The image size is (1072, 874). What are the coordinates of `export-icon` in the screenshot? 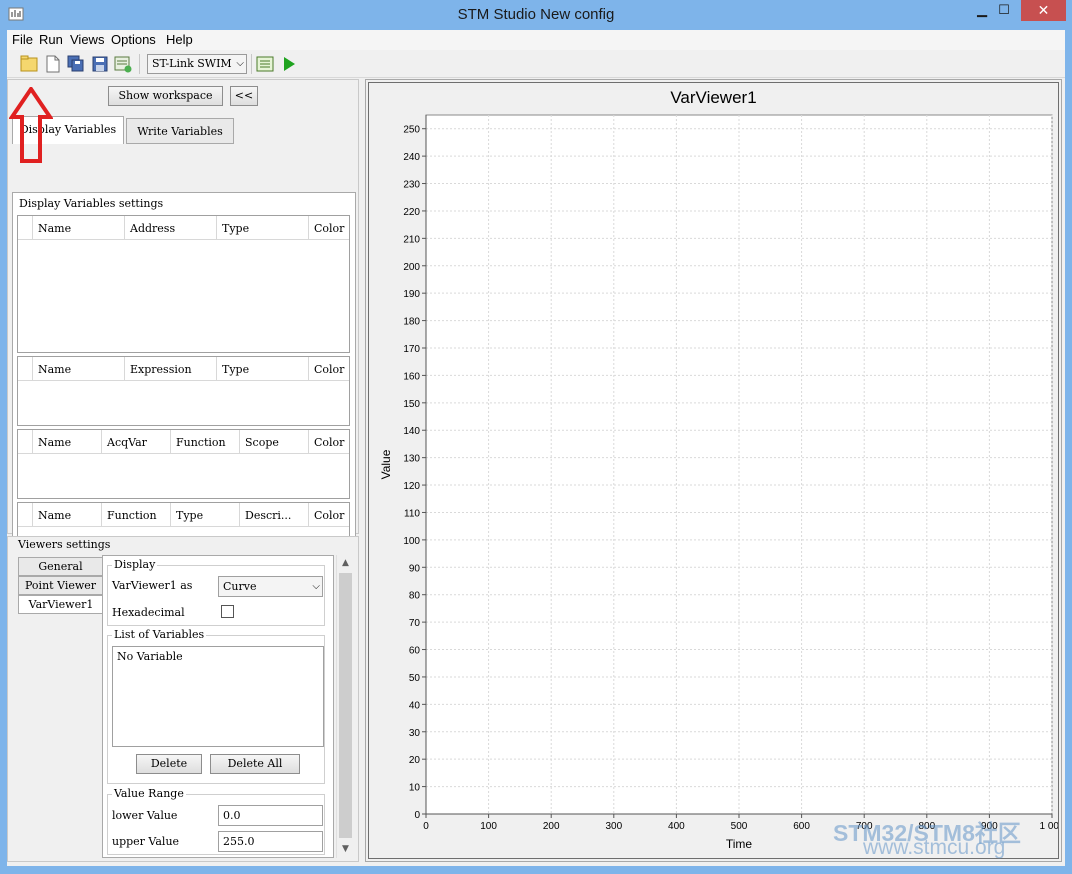 It's located at (123, 64).